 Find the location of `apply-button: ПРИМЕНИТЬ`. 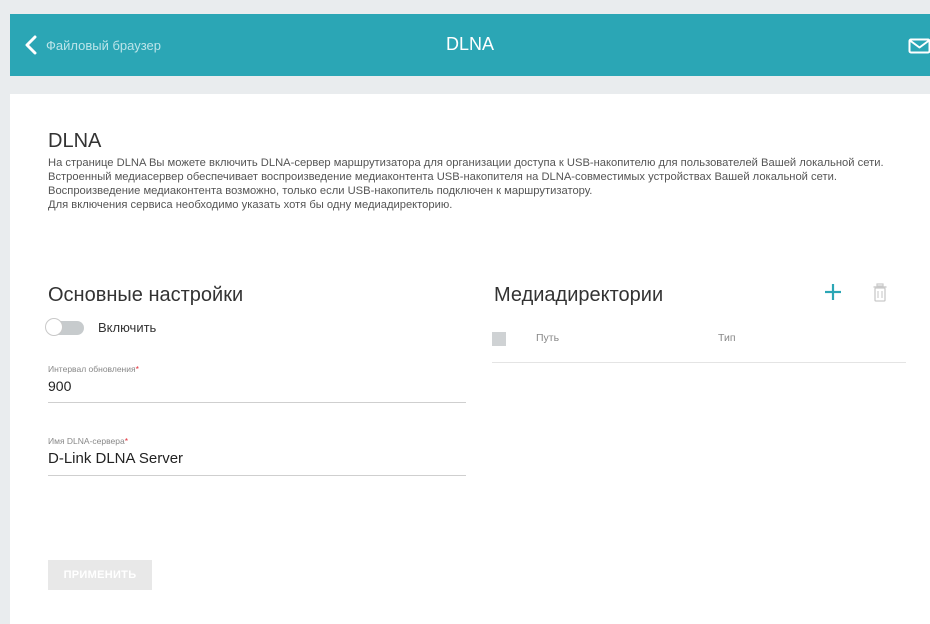

apply-button: ПРИМЕНИТЬ is located at coordinates (100, 575).